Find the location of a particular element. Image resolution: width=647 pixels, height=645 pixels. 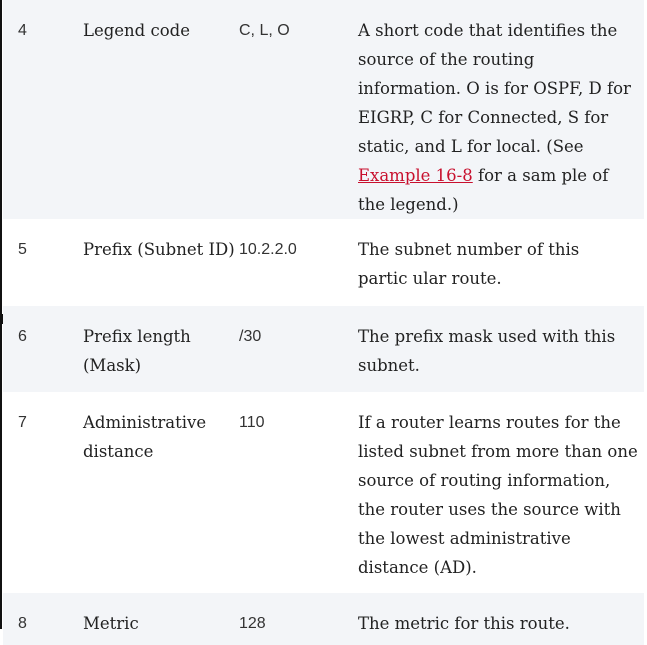

field-value: 110 is located at coordinates (298, 492).